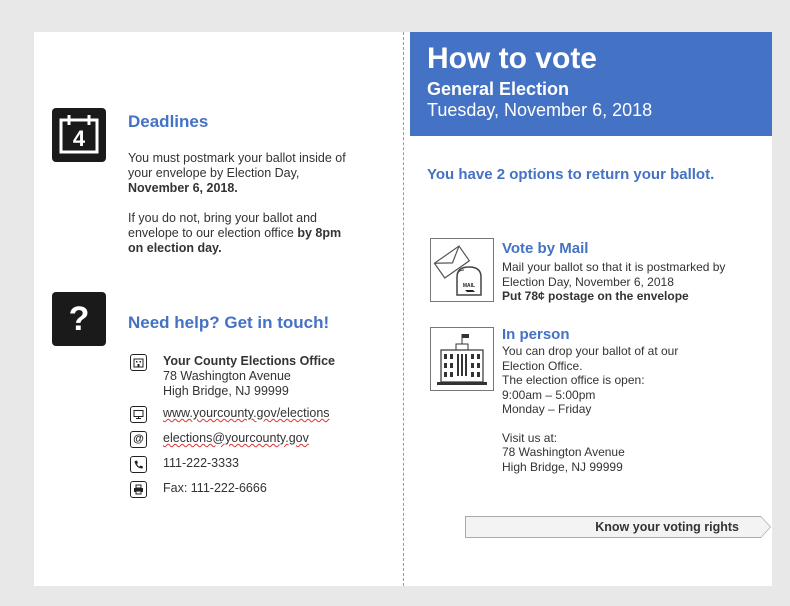 The height and width of the screenshot is (606, 790). I want to click on in-person-line-3: The election office is open:, so click(573, 380).